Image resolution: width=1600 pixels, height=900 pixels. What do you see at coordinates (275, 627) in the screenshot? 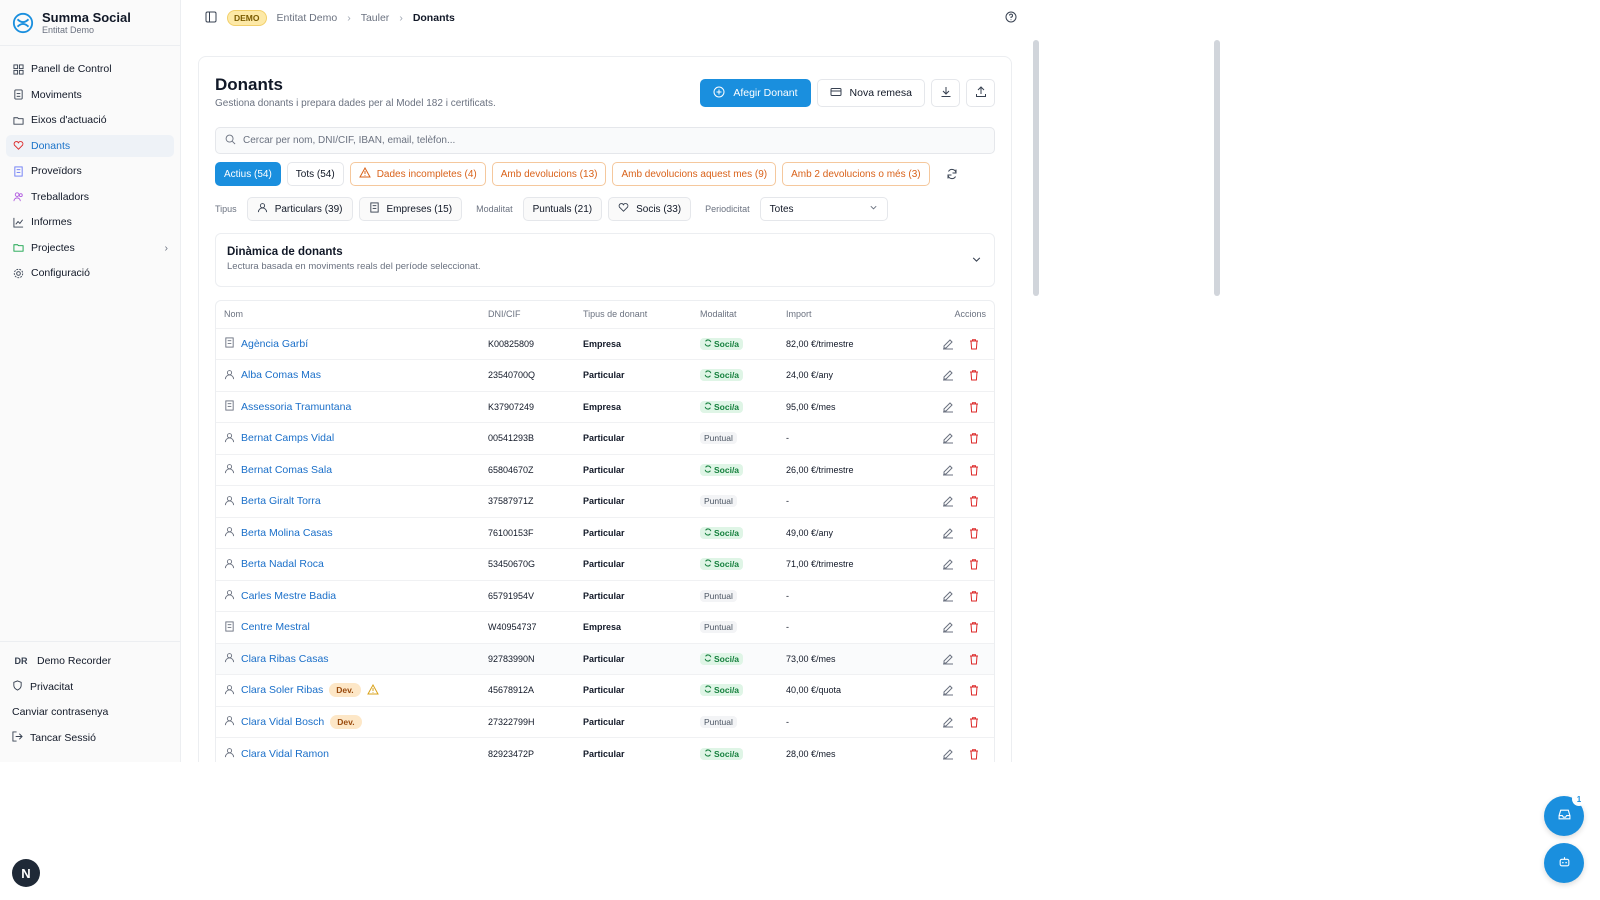
I see `donor-name-link: Centre Mestral` at bounding box center [275, 627].